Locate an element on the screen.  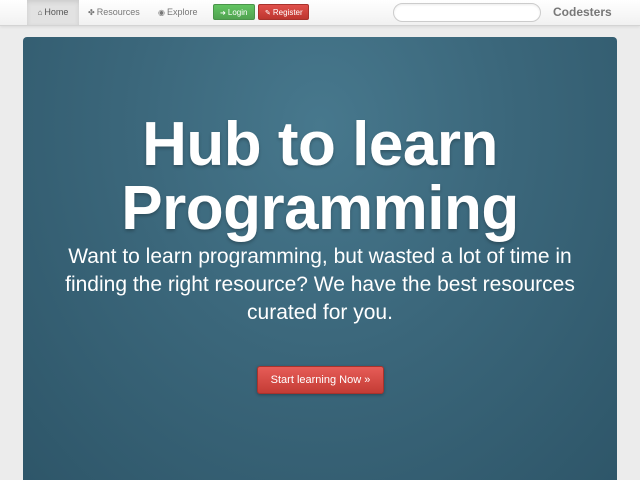
globe-icon: ◉ is located at coordinates (161, 12).